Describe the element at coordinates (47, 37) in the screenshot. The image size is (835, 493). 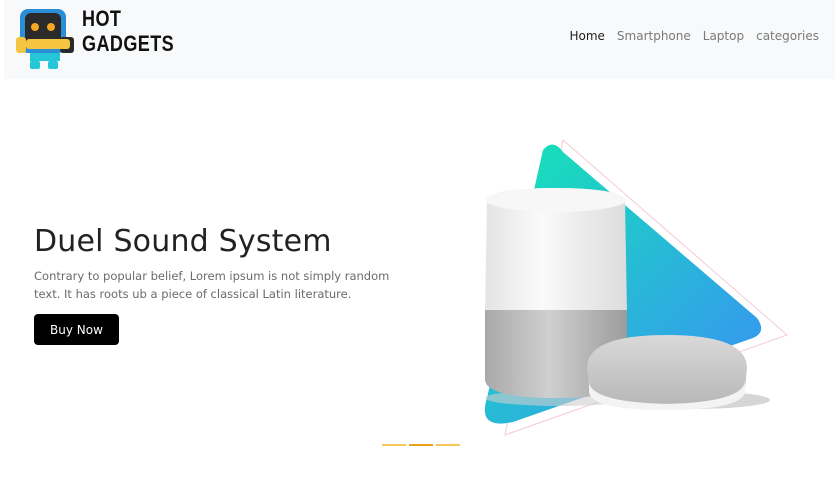
I see `robot-mascot-logo-icon` at that location.